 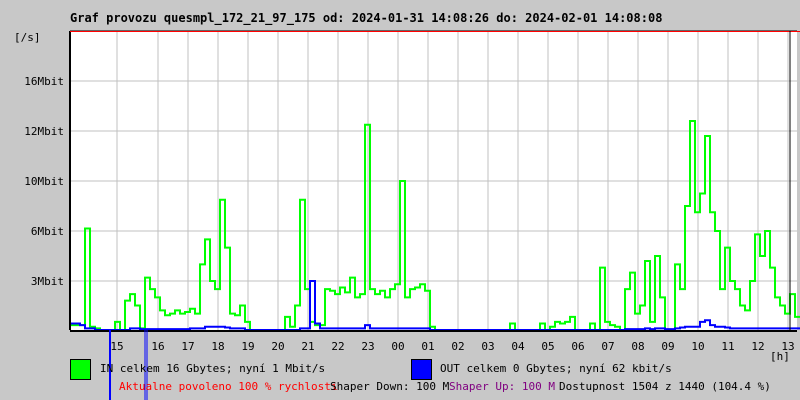 What do you see at coordinates (157, 346) in the screenshot?
I see `x-tick-label: 16` at bounding box center [157, 346].